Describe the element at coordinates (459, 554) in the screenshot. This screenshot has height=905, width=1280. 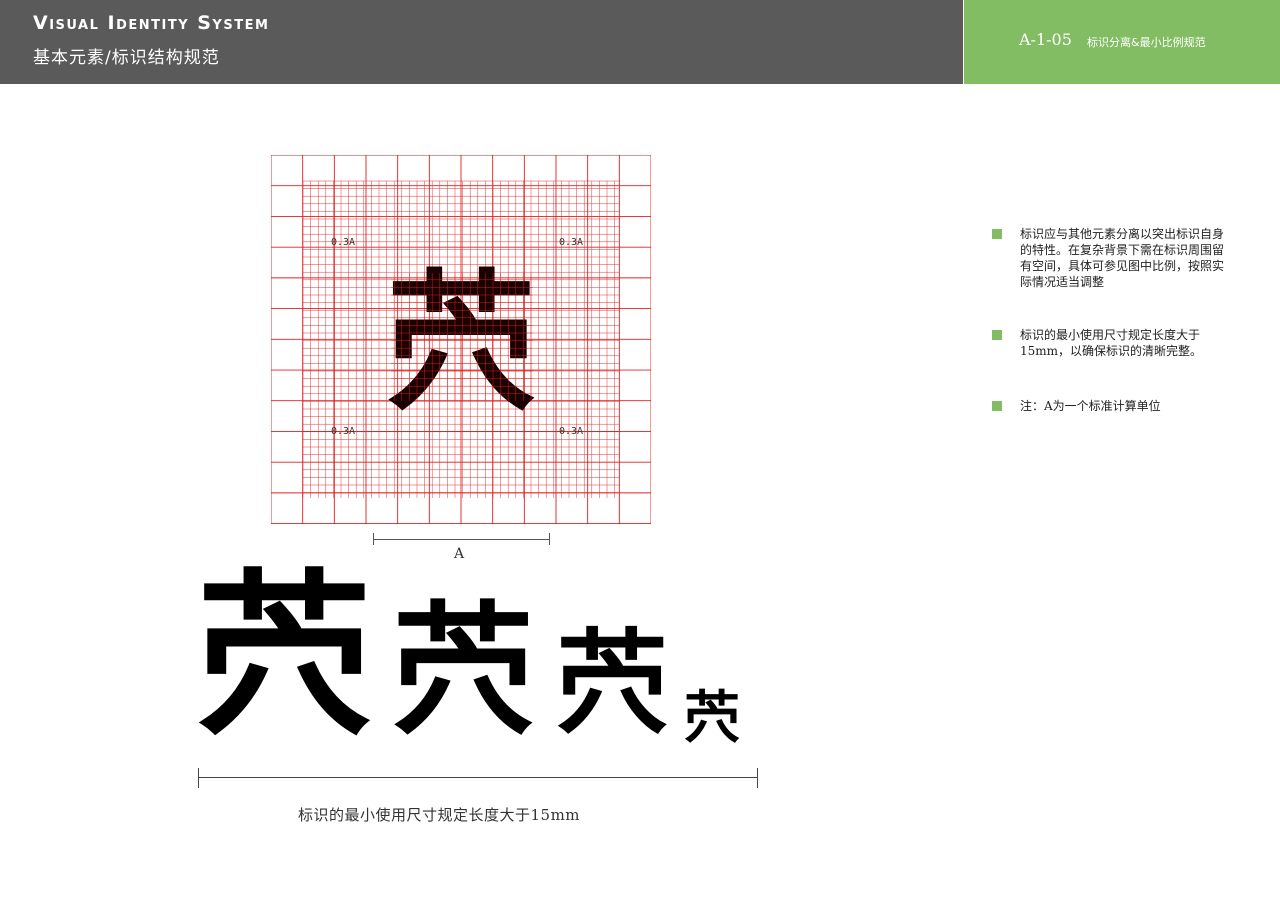
I see `dimension-a-label: A` at that location.